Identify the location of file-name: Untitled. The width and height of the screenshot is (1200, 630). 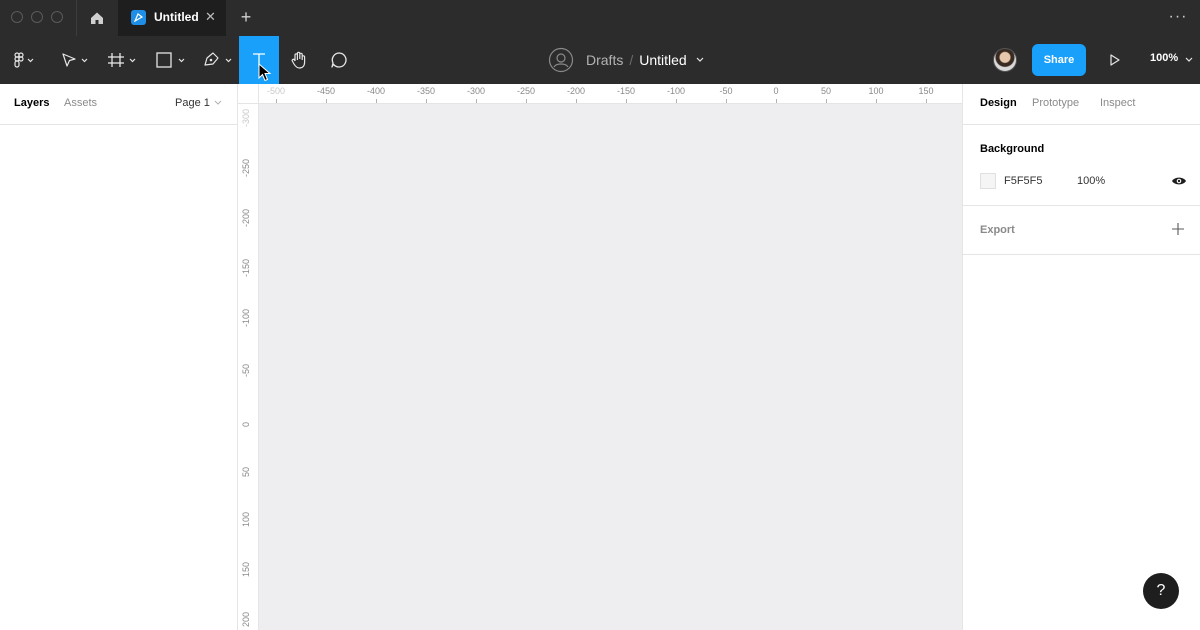
(662, 60).